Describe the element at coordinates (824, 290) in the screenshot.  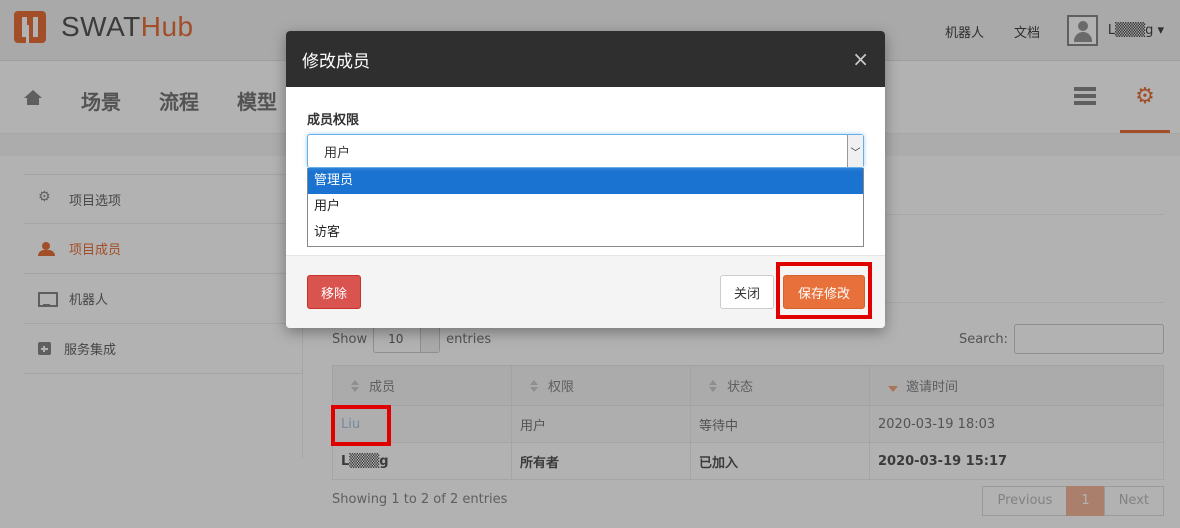
I see `highlight-box-save` at that location.